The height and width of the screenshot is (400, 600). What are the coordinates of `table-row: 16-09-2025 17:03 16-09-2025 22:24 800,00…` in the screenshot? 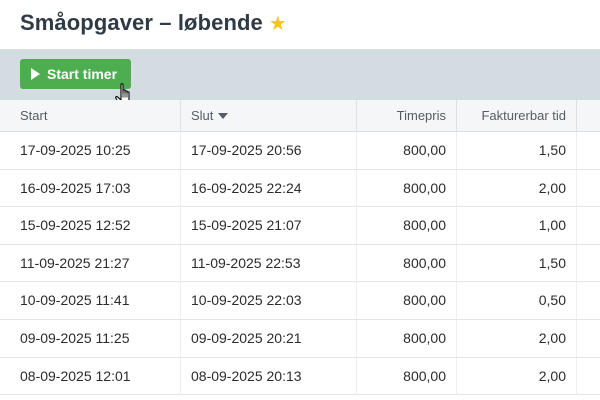 It's located at (300, 188).